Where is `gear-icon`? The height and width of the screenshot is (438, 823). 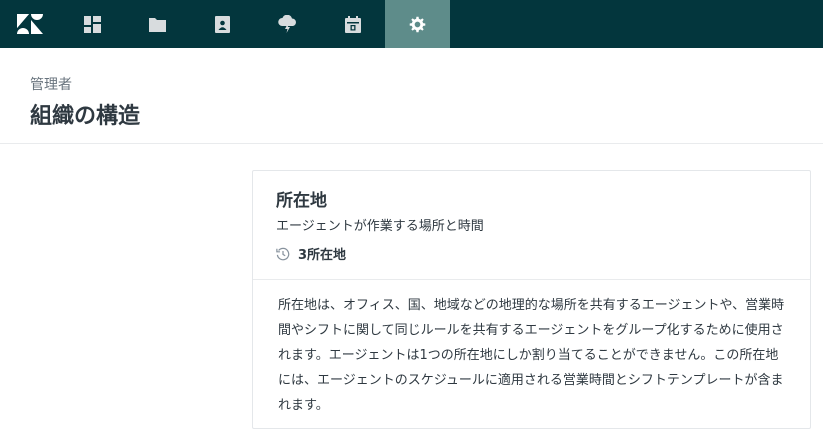
gear-icon is located at coordinates (417, 24).